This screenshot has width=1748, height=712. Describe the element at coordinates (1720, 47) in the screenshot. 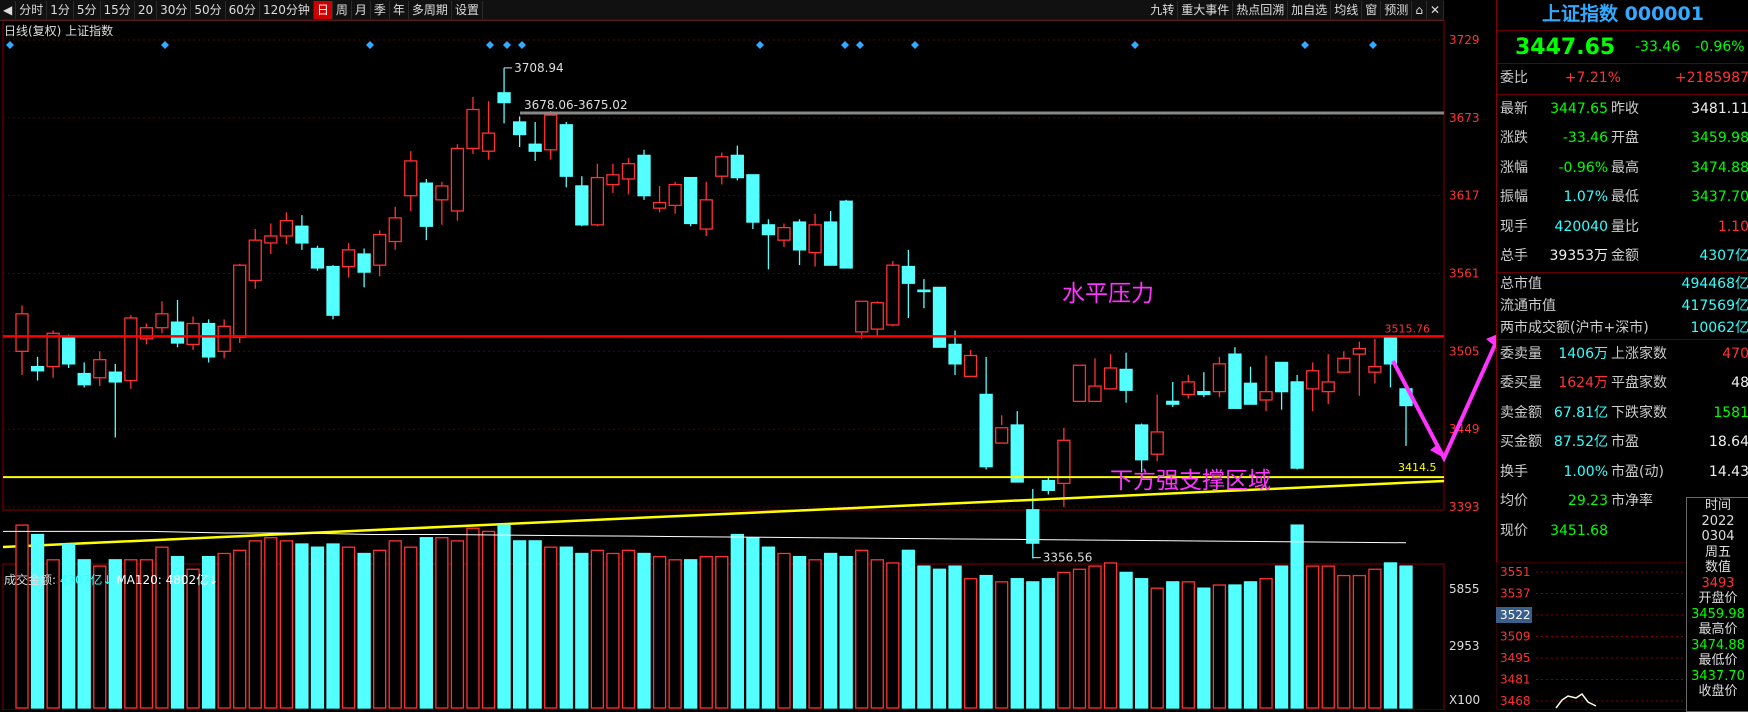

I see `price-pct: -0.96%` at that location.